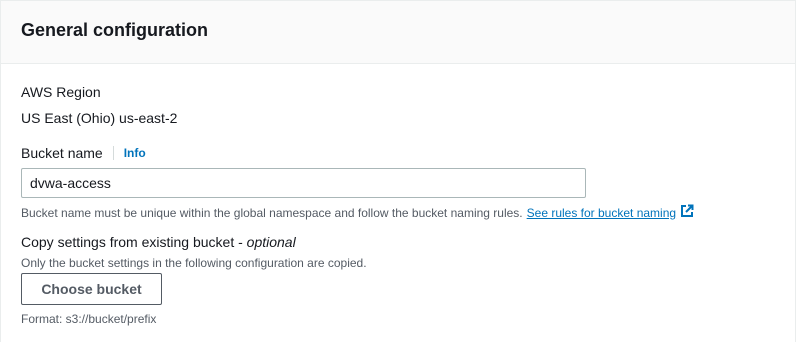  What do you see at coordinates (62, 153) in the screenshot?
I see `bucket-name-label: Bucket name` at bounding box center [62, 153].